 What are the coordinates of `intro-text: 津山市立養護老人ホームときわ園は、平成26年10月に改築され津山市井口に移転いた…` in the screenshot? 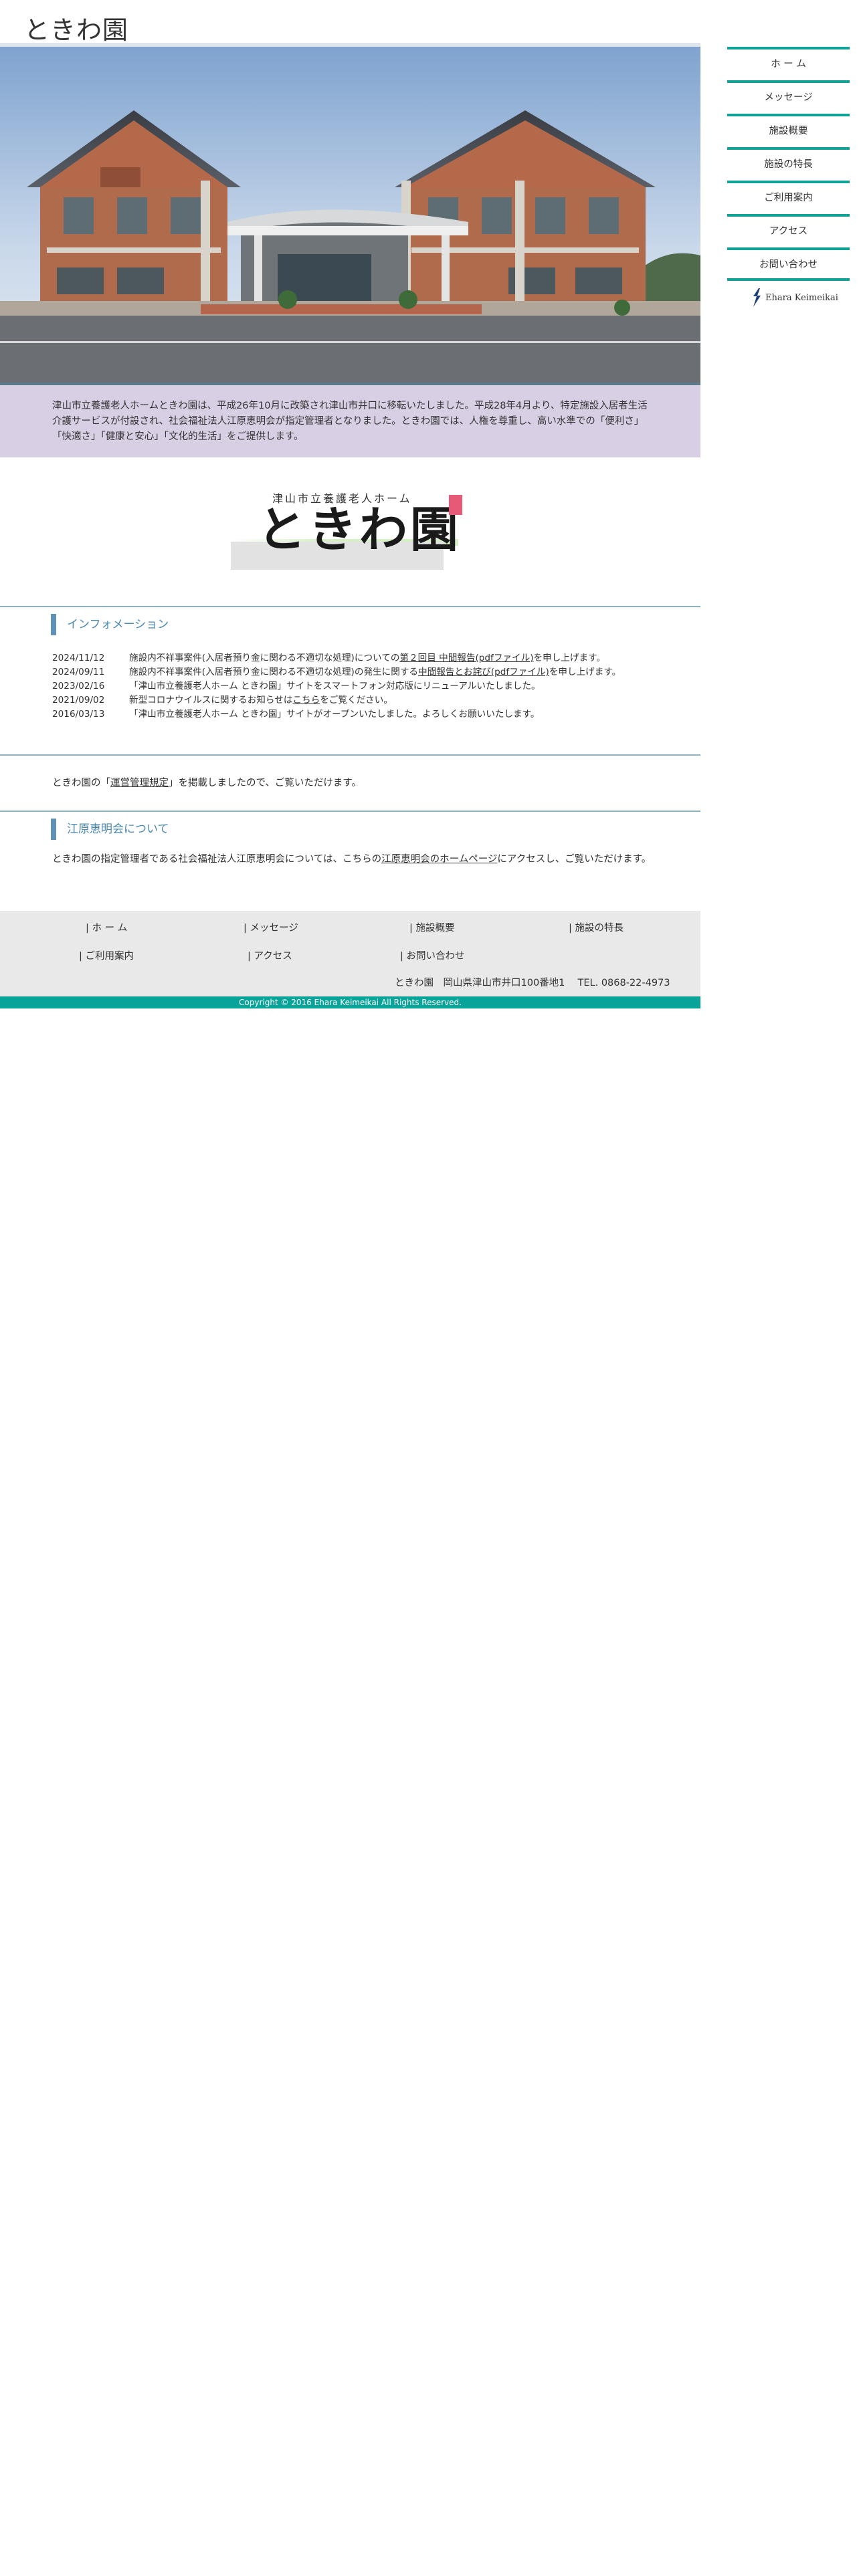 It's located at (350, 421).